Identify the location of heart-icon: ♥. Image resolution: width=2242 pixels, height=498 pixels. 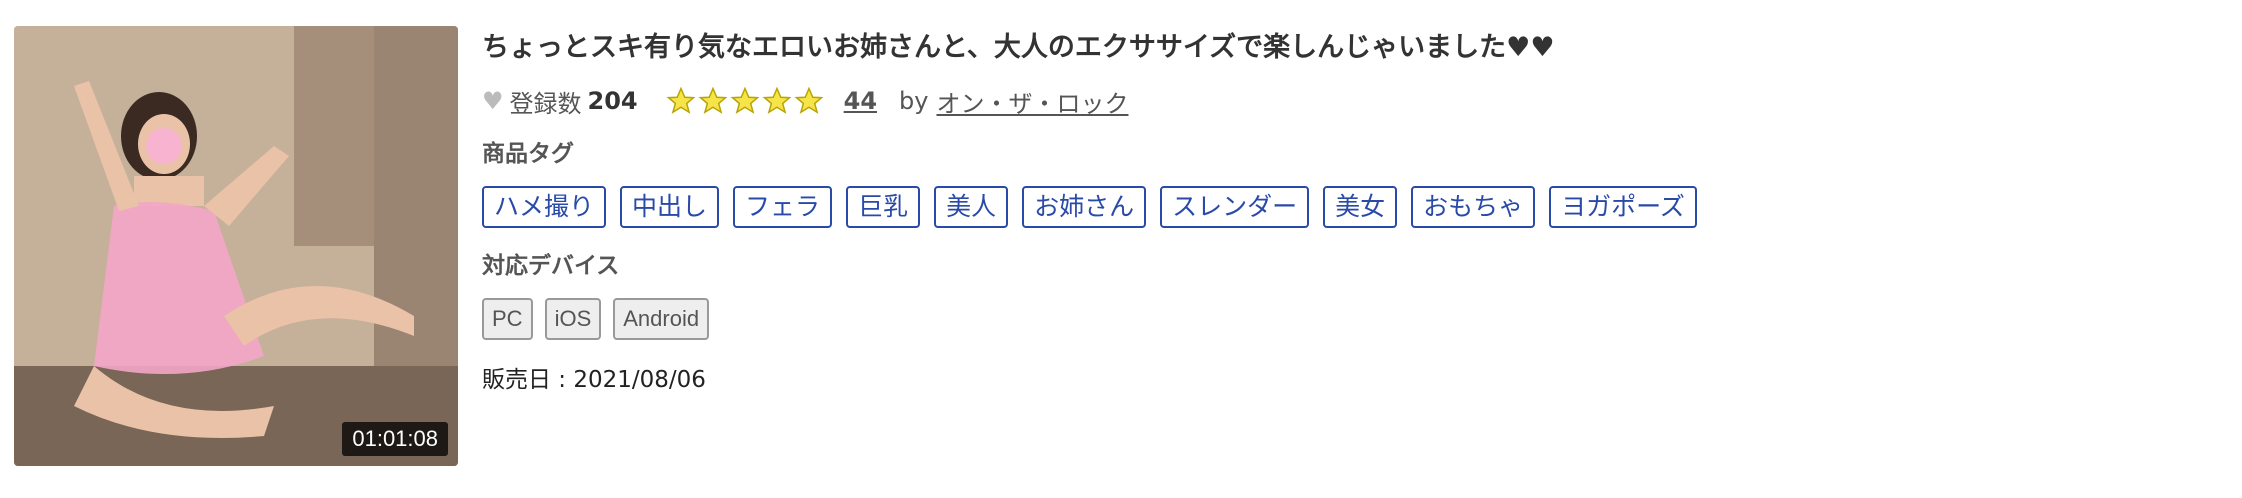
(493, 101).